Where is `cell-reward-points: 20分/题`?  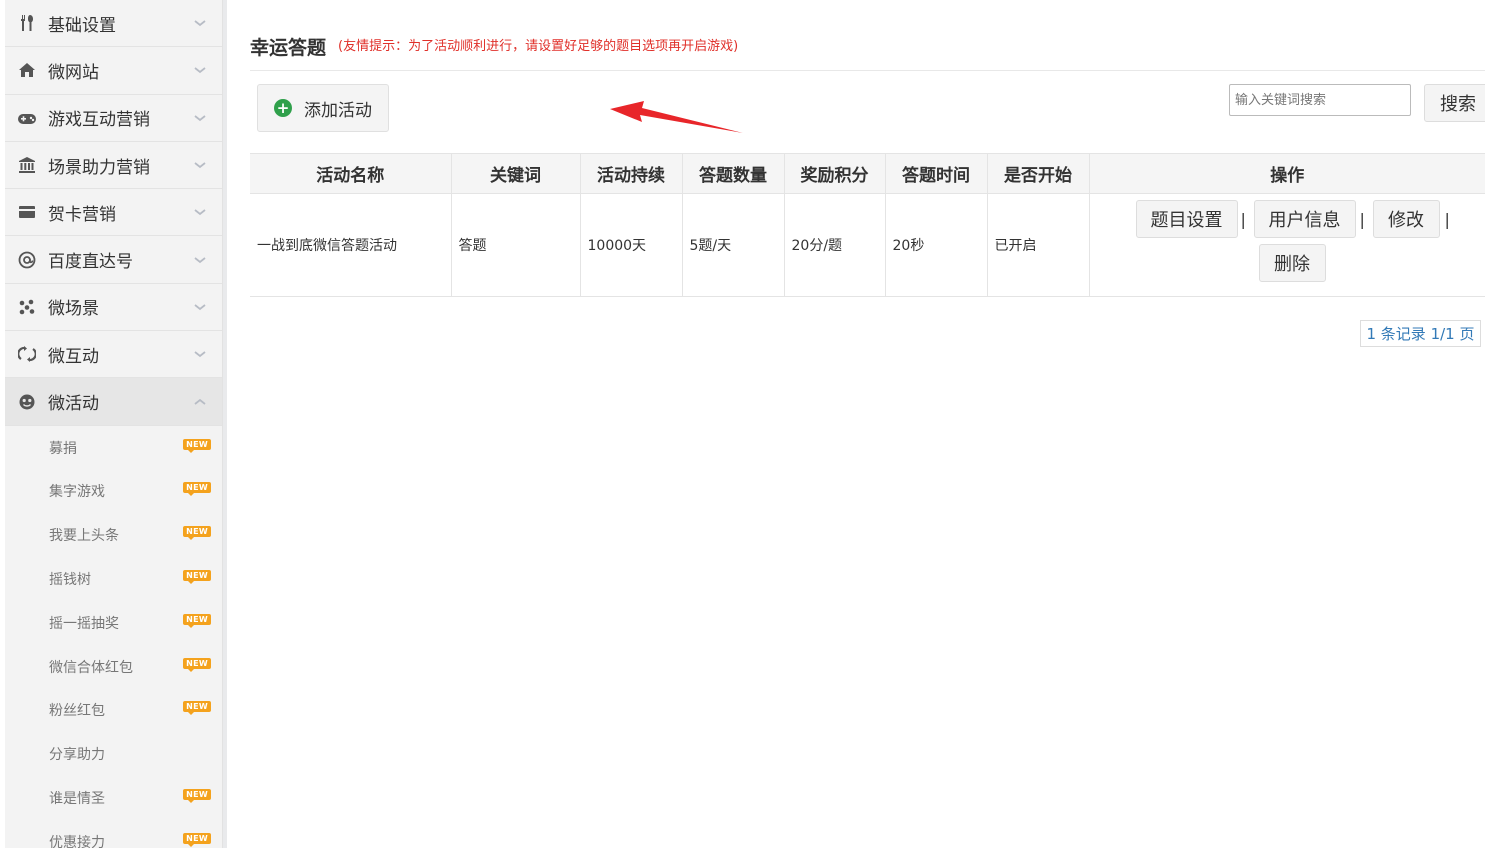
cell-reward-points: 20分/题 is located at coordinates (835, 245).